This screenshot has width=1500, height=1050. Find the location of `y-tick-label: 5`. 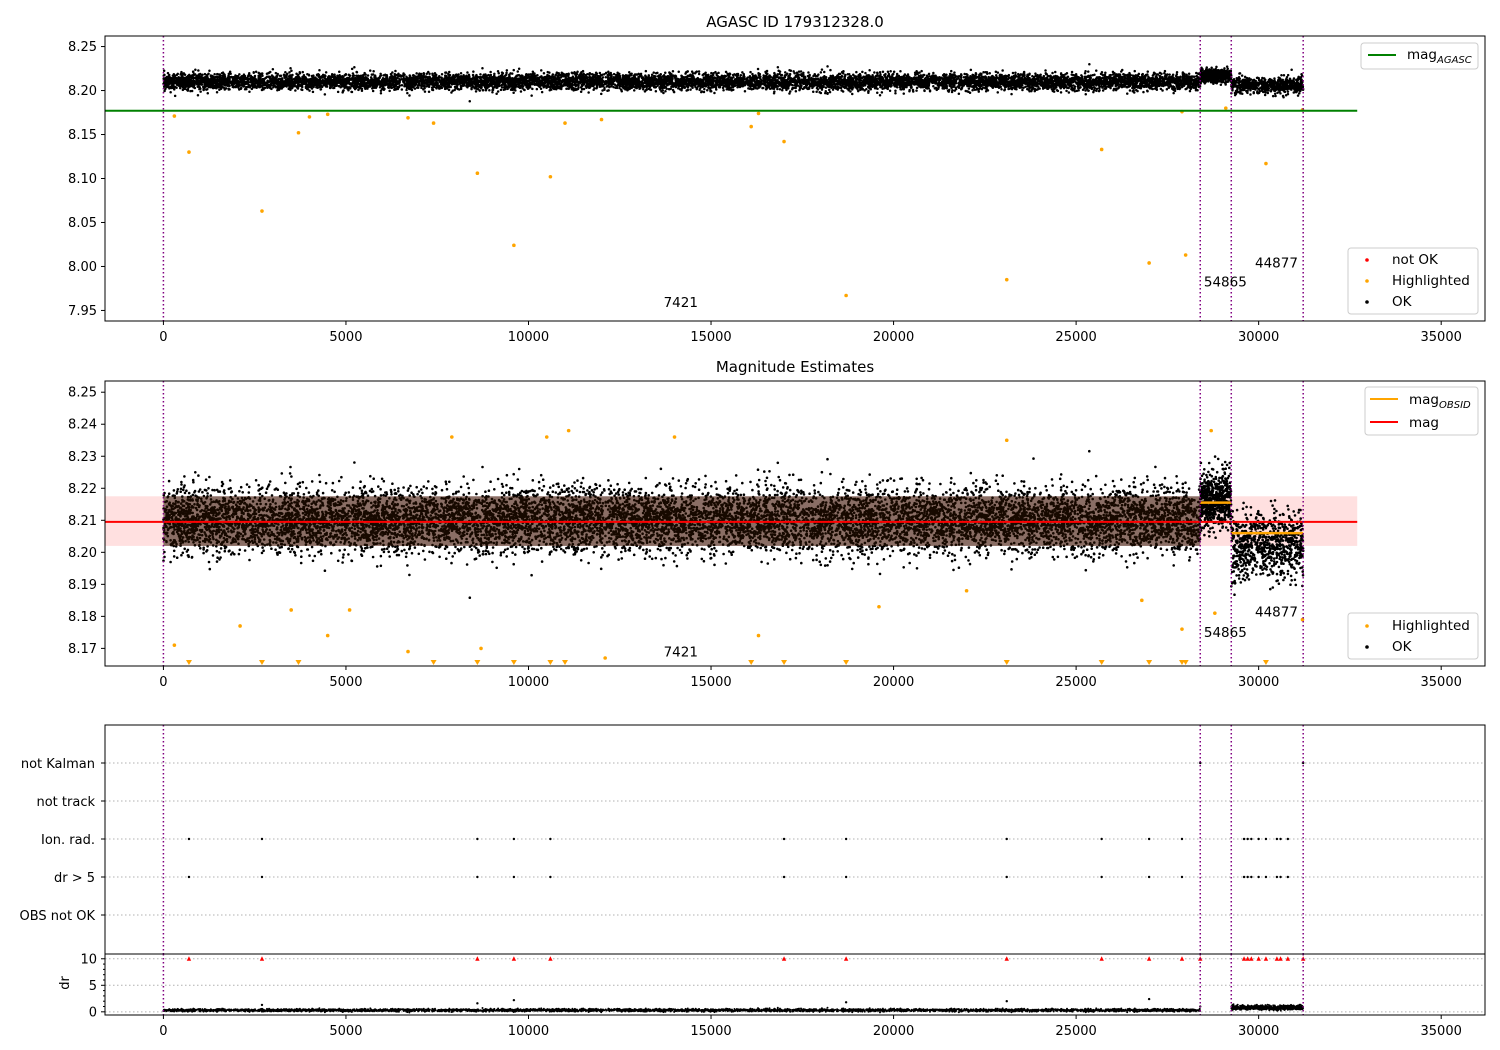

y-tick-label: 5 is located at coordinates (93, 986).